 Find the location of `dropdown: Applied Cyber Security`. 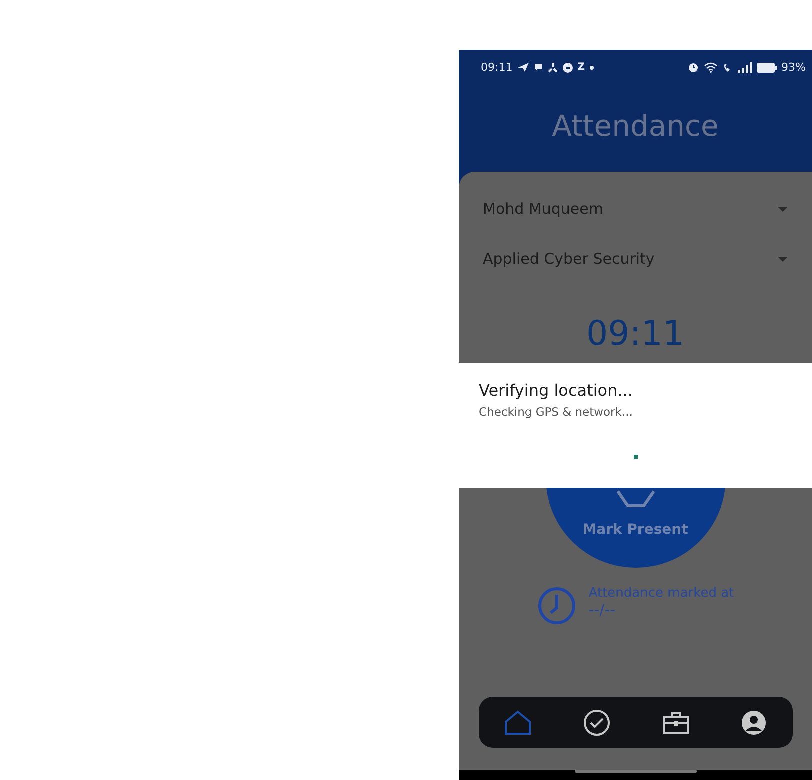

dropdown: Applied Cyber Security is located at coordinates (635, 259).